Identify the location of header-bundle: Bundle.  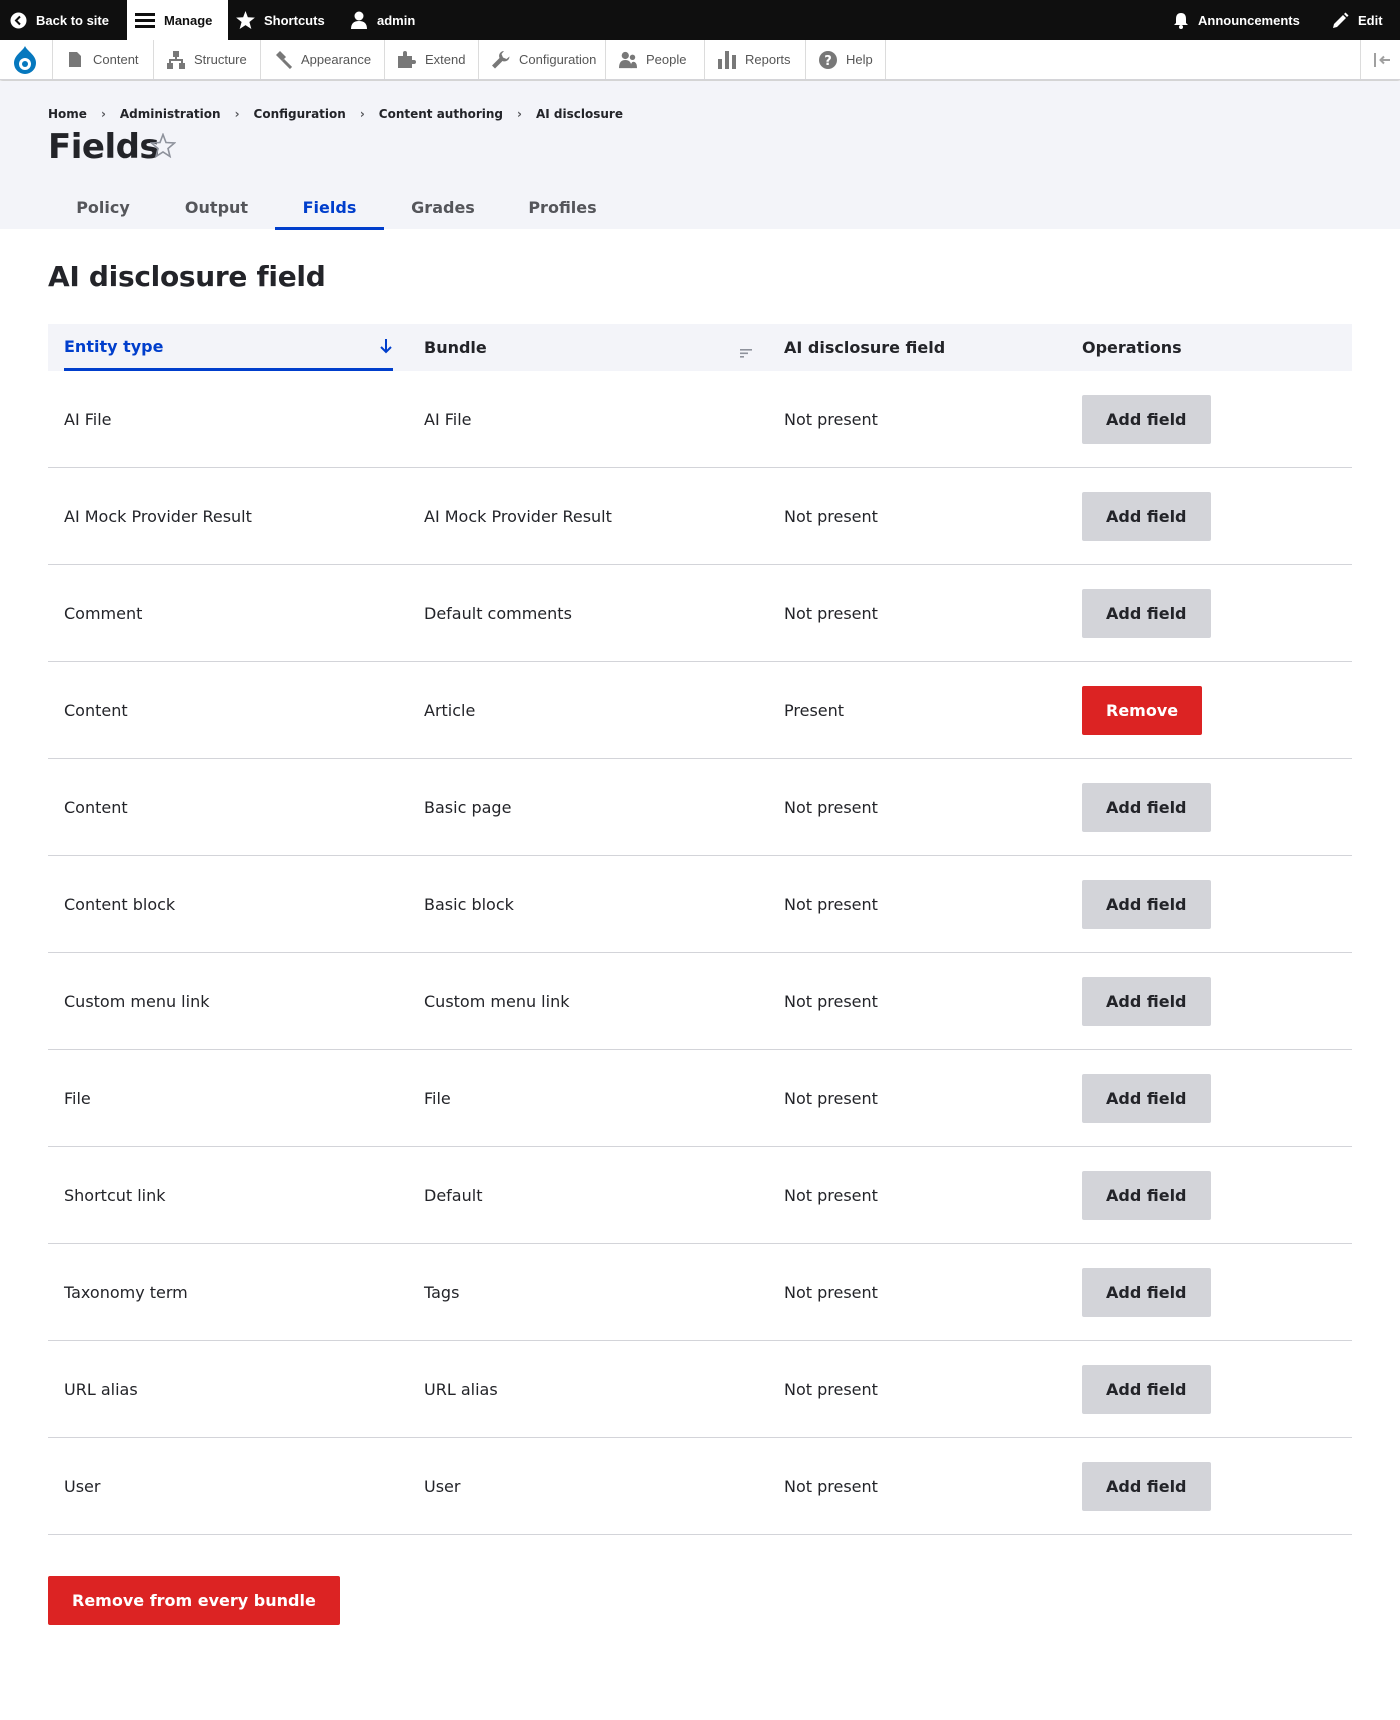
(588, 347).